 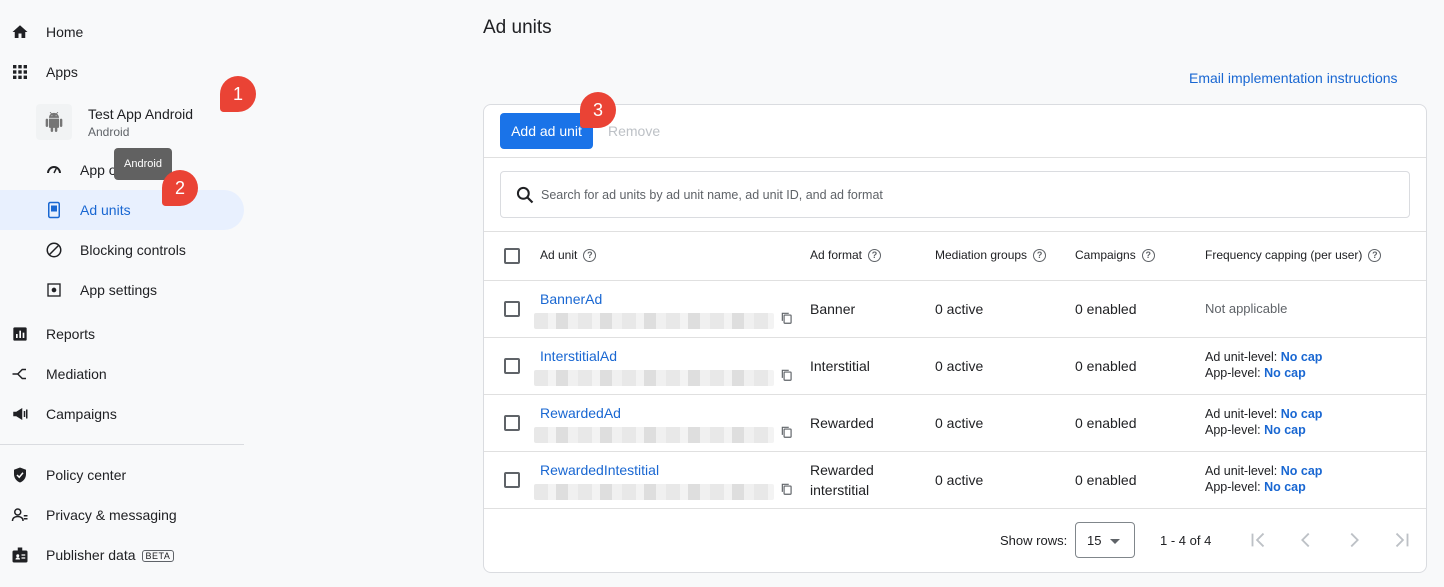 I want to click on home-icon, so click(x=20, y=32).